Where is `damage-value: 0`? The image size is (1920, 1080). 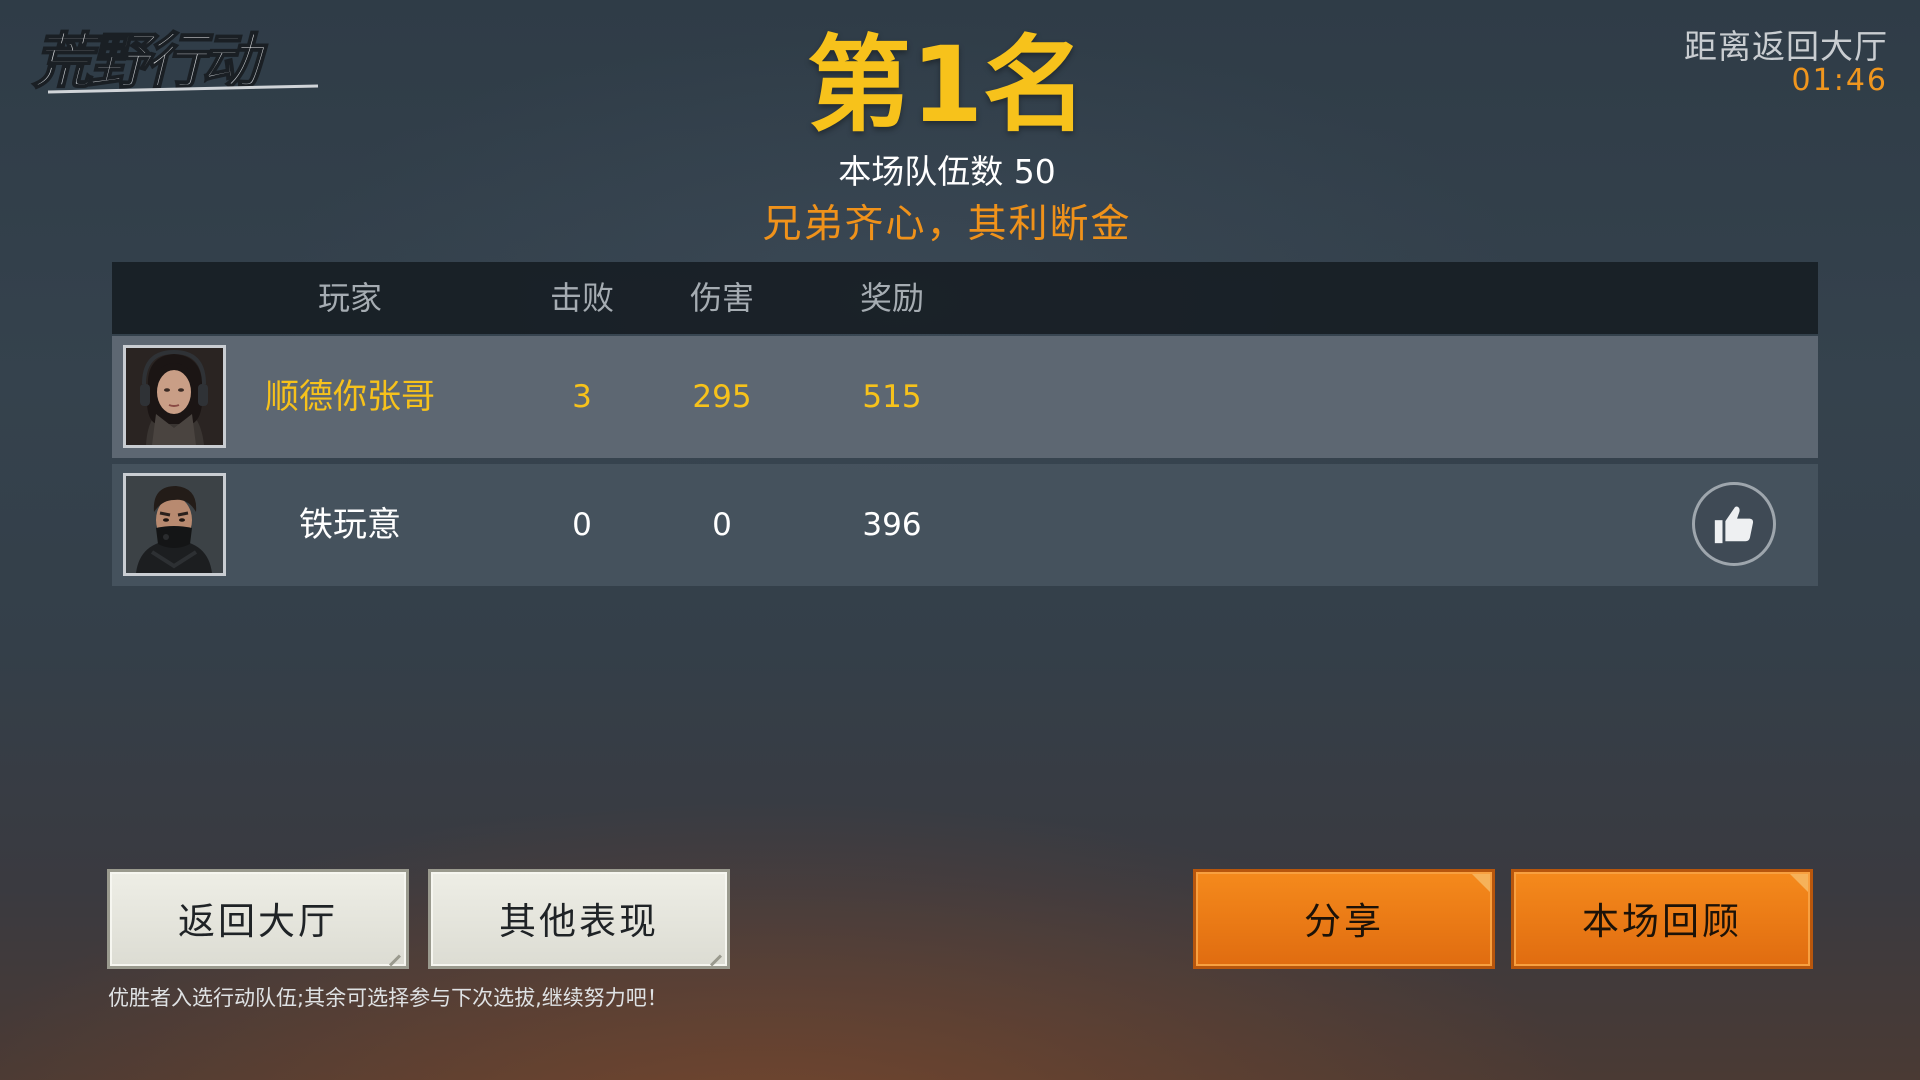
damage-value: 0 is located at coordinates (722, 525).